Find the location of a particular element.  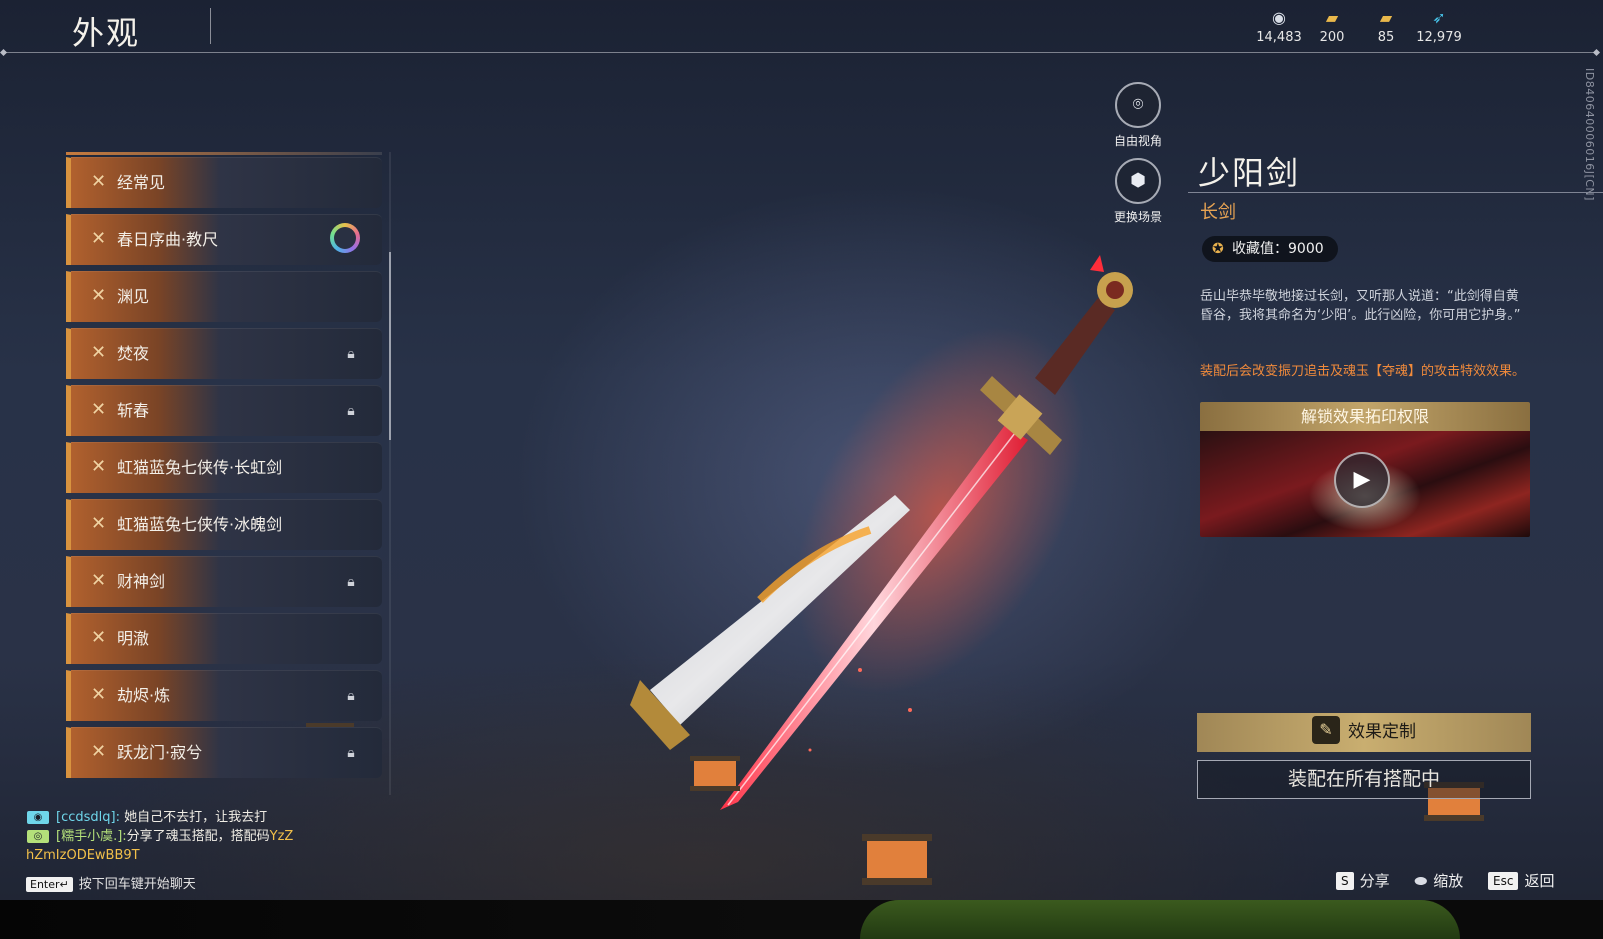

back-label: 返回 is located at coordinates (1539, 881).